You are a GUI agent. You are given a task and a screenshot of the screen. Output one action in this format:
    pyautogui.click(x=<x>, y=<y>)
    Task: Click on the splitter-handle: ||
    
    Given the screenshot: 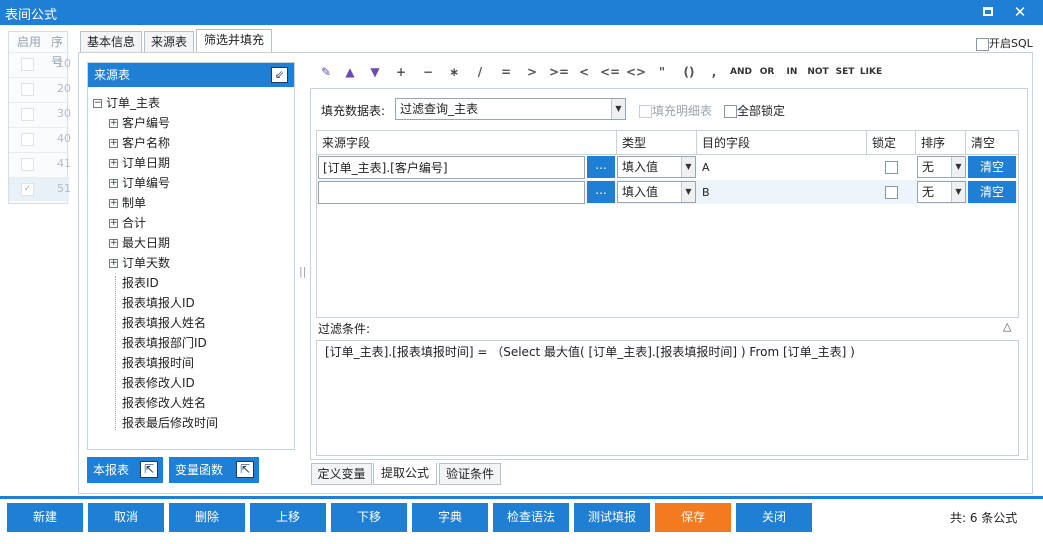 What is the action you would take?
    pyautogui.click(x=302, y=271)
    